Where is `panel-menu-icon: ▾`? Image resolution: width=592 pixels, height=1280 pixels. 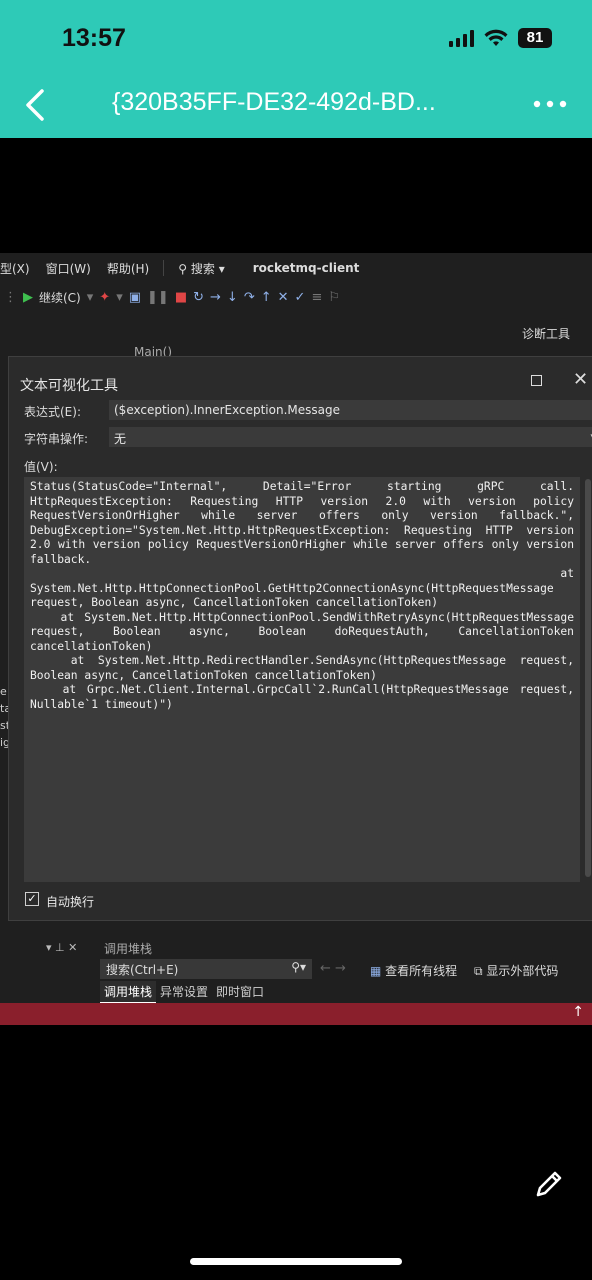 panel-menu-icon: ▾ is located at coordinates (49, 947).